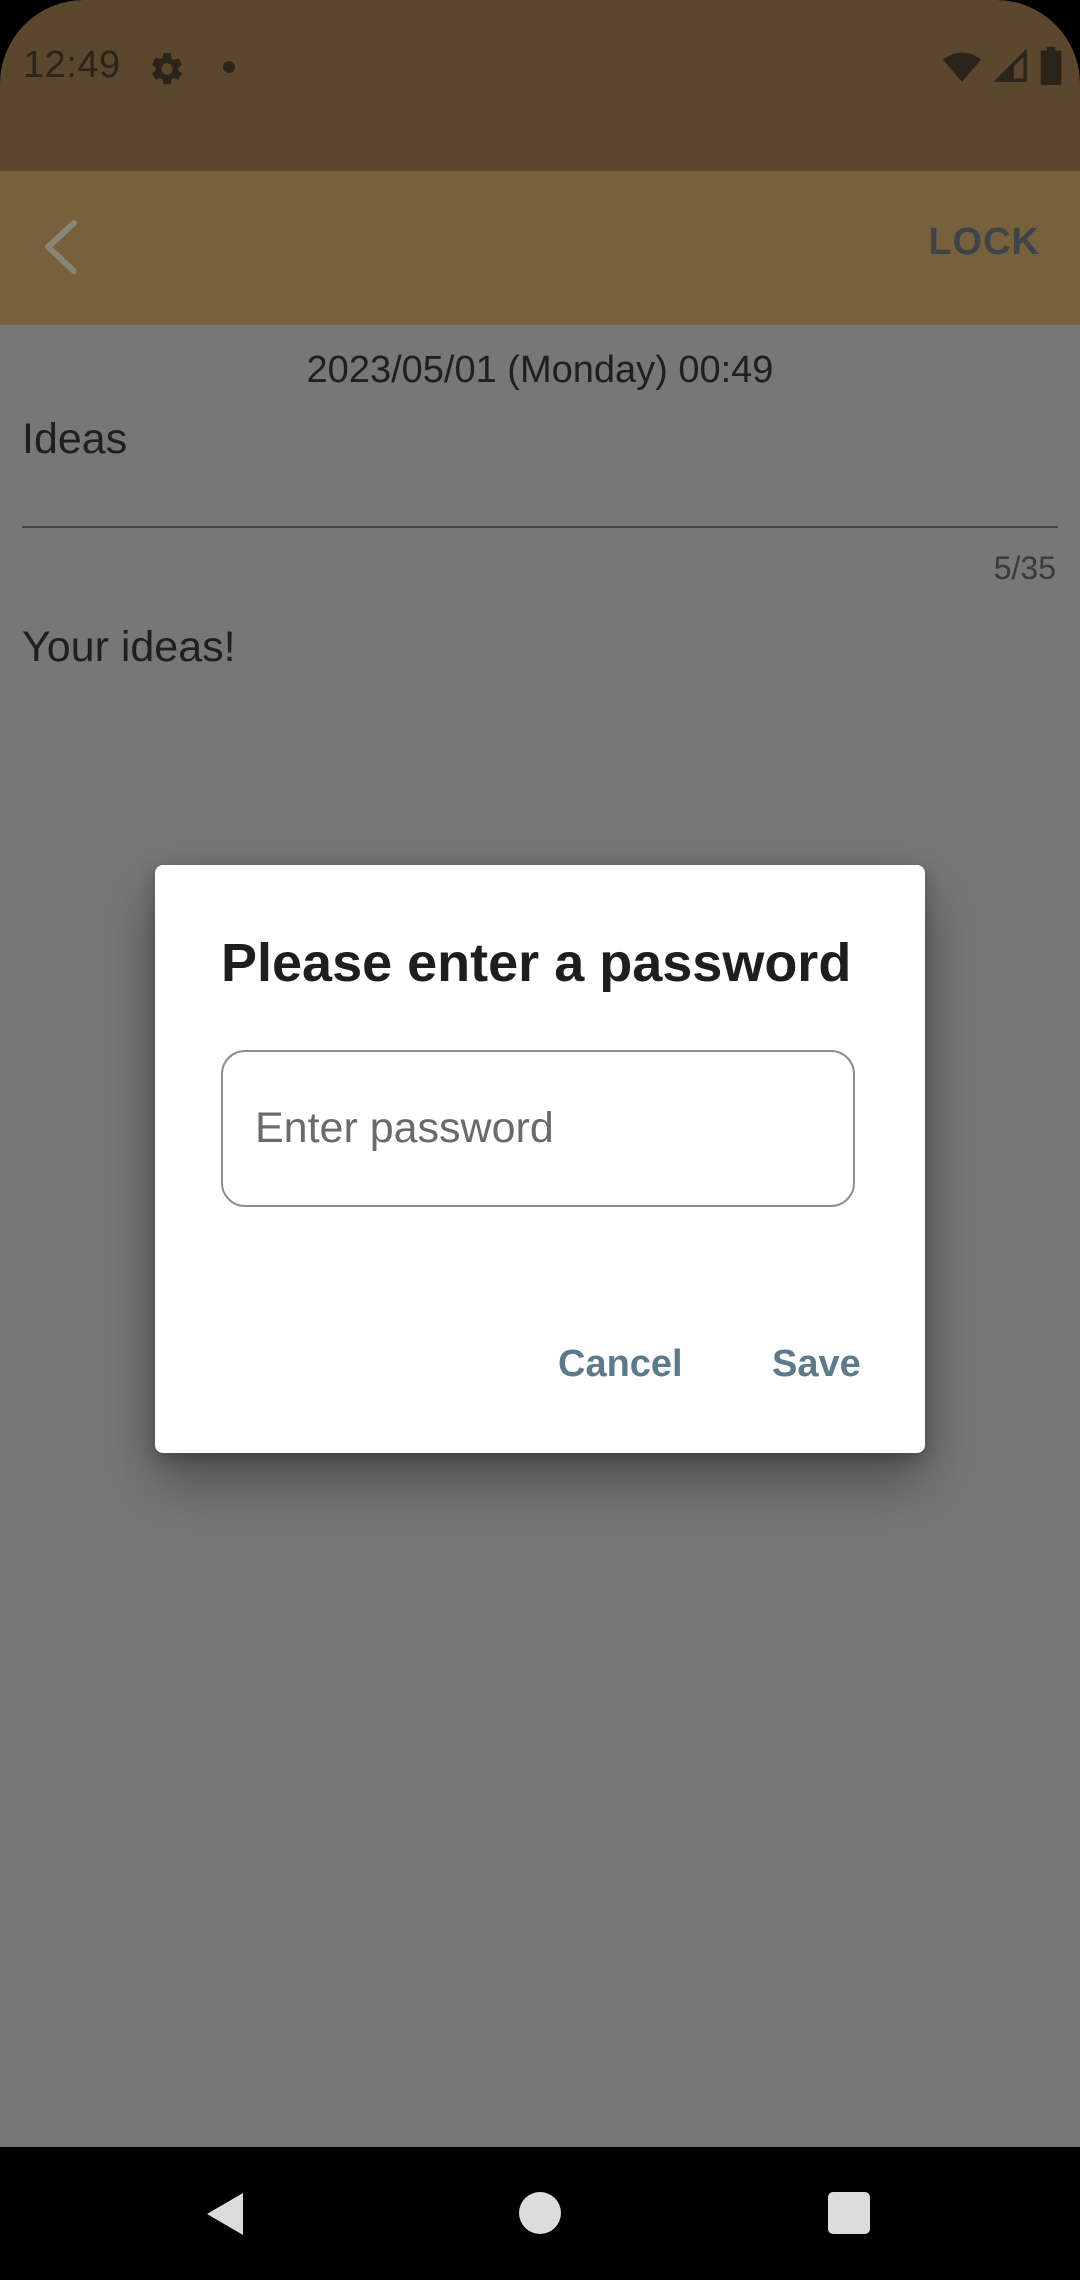 The image size is (1080, 2280). I want to click on cell-signal-icon, so click(1010, 67).